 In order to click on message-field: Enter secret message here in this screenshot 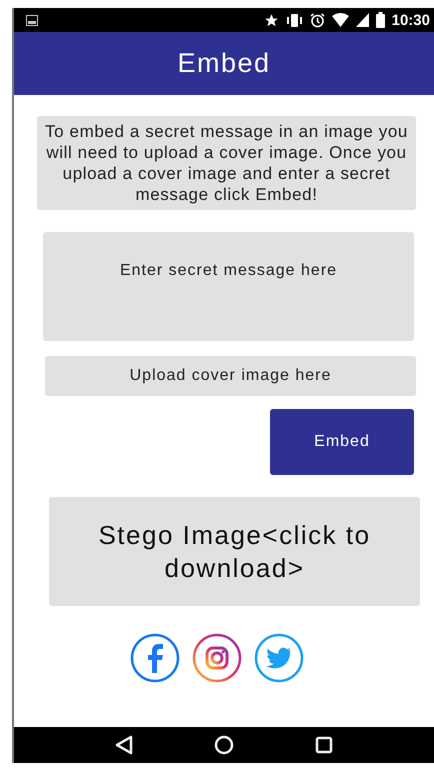, I will do `click(228, 286)`.